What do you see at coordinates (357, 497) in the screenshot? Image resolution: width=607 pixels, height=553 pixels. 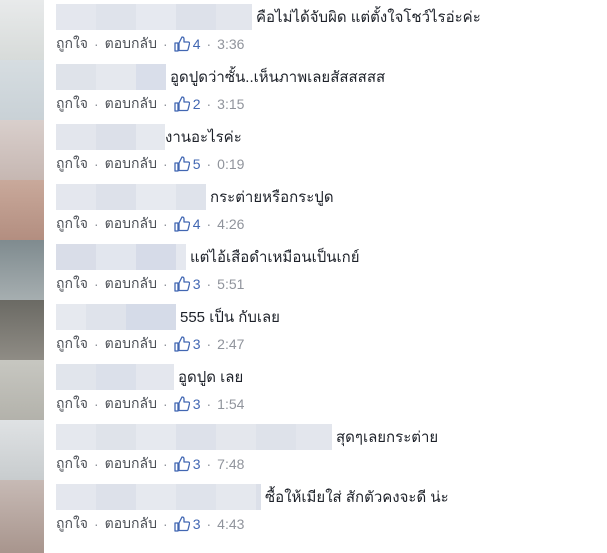 I see `comment-text: ซื้อให้เมียใส่ สักตัวคงจะดี น่ะ` at bounding box center [357, 497].